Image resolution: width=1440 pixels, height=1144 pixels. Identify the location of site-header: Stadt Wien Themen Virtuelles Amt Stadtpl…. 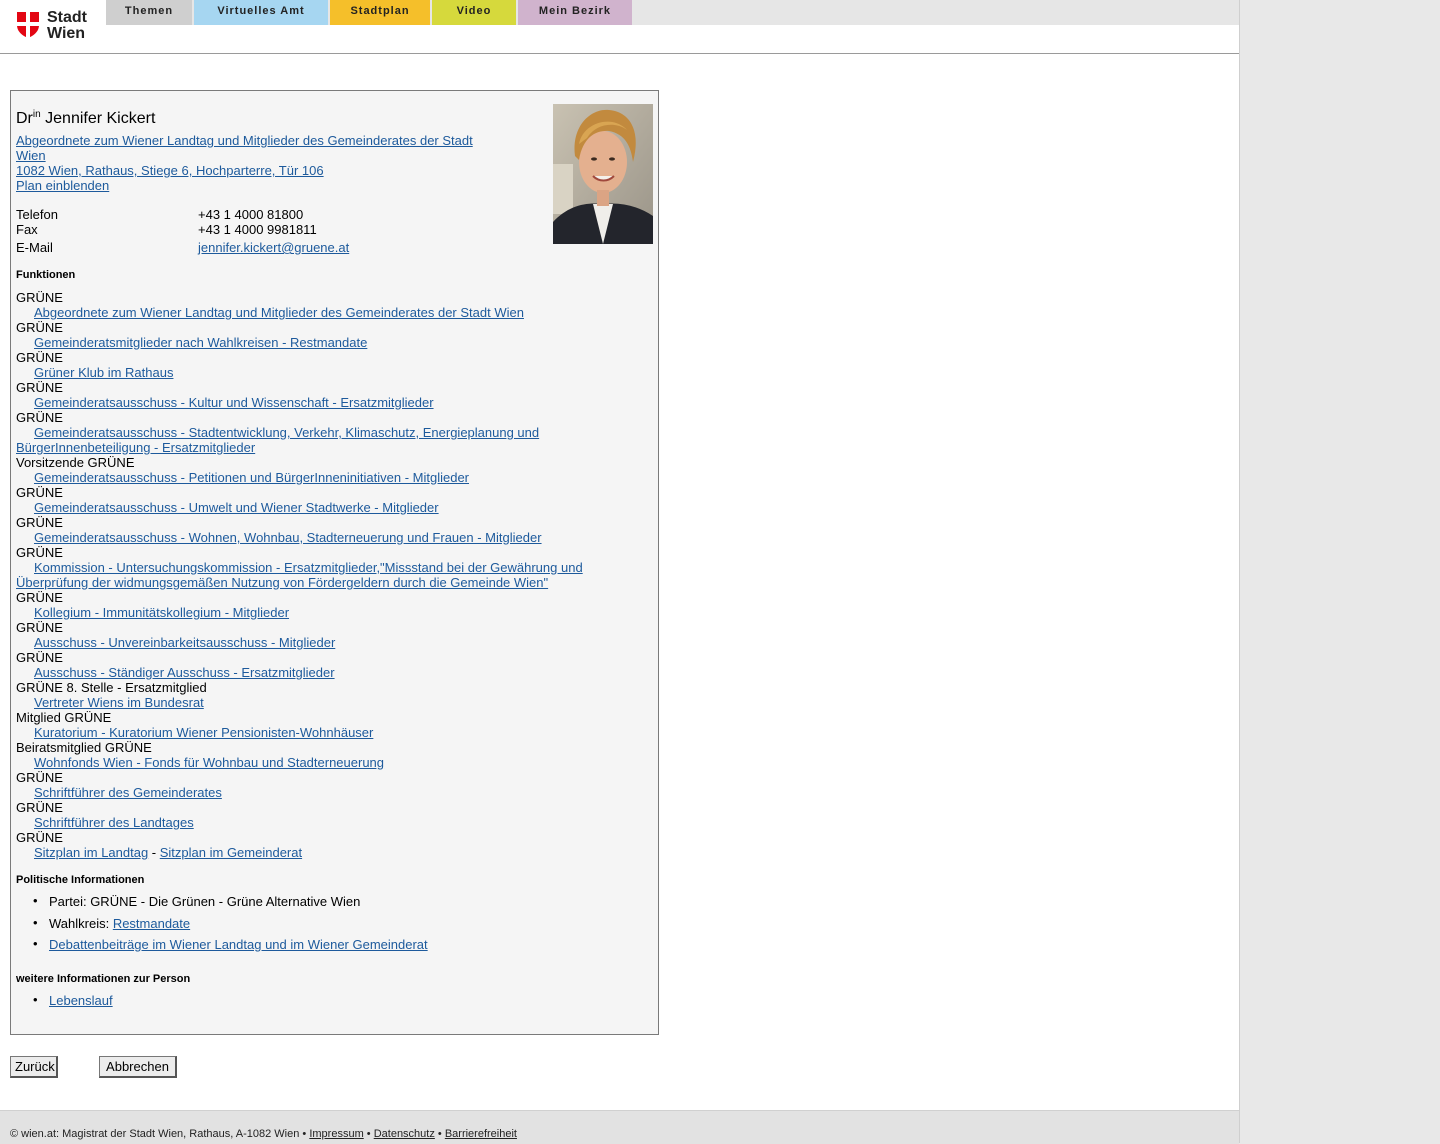
(619, 27).